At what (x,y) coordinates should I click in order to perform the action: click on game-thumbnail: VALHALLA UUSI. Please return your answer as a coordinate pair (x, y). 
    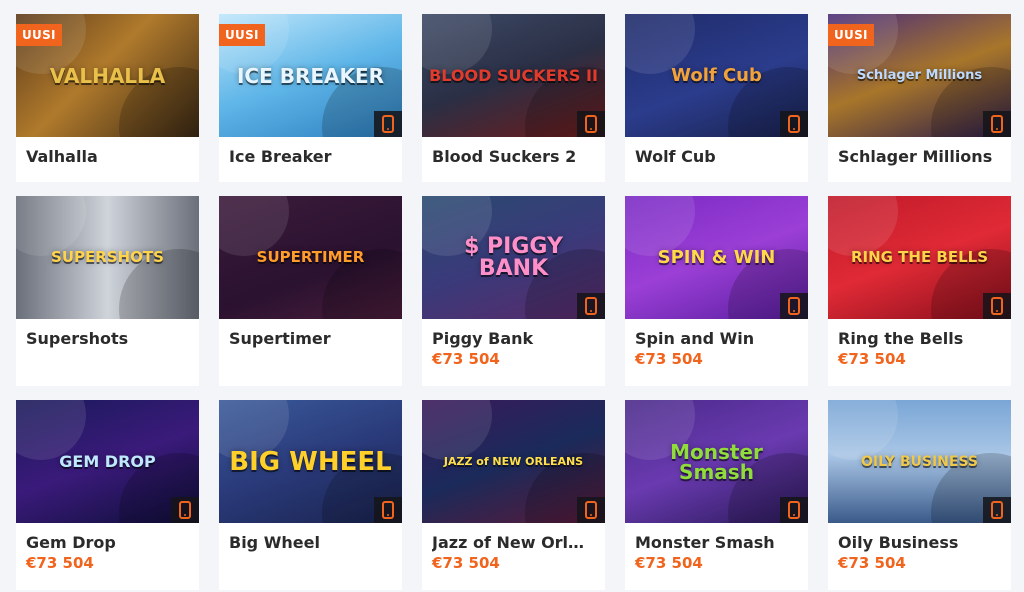
    Looking at the image, I should click on (107, 75).